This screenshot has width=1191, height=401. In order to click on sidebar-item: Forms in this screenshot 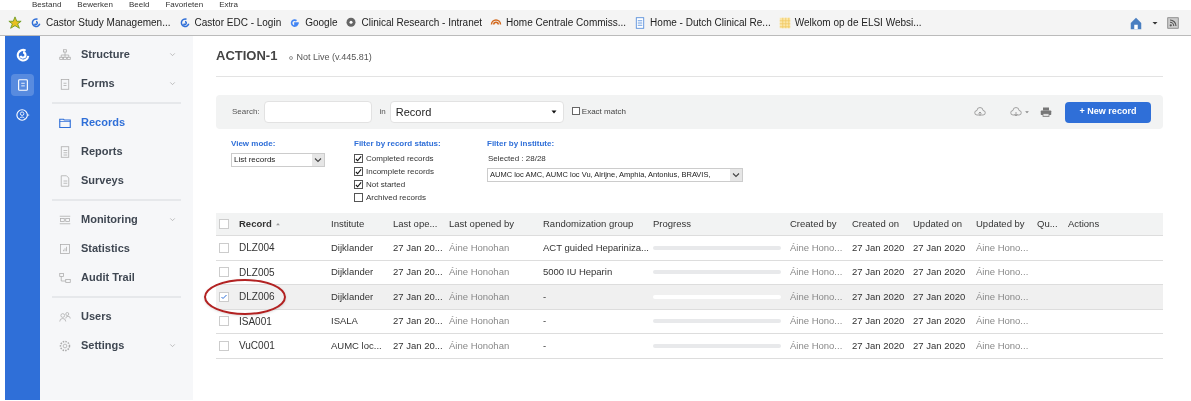, I will do `click(116, 83)`.